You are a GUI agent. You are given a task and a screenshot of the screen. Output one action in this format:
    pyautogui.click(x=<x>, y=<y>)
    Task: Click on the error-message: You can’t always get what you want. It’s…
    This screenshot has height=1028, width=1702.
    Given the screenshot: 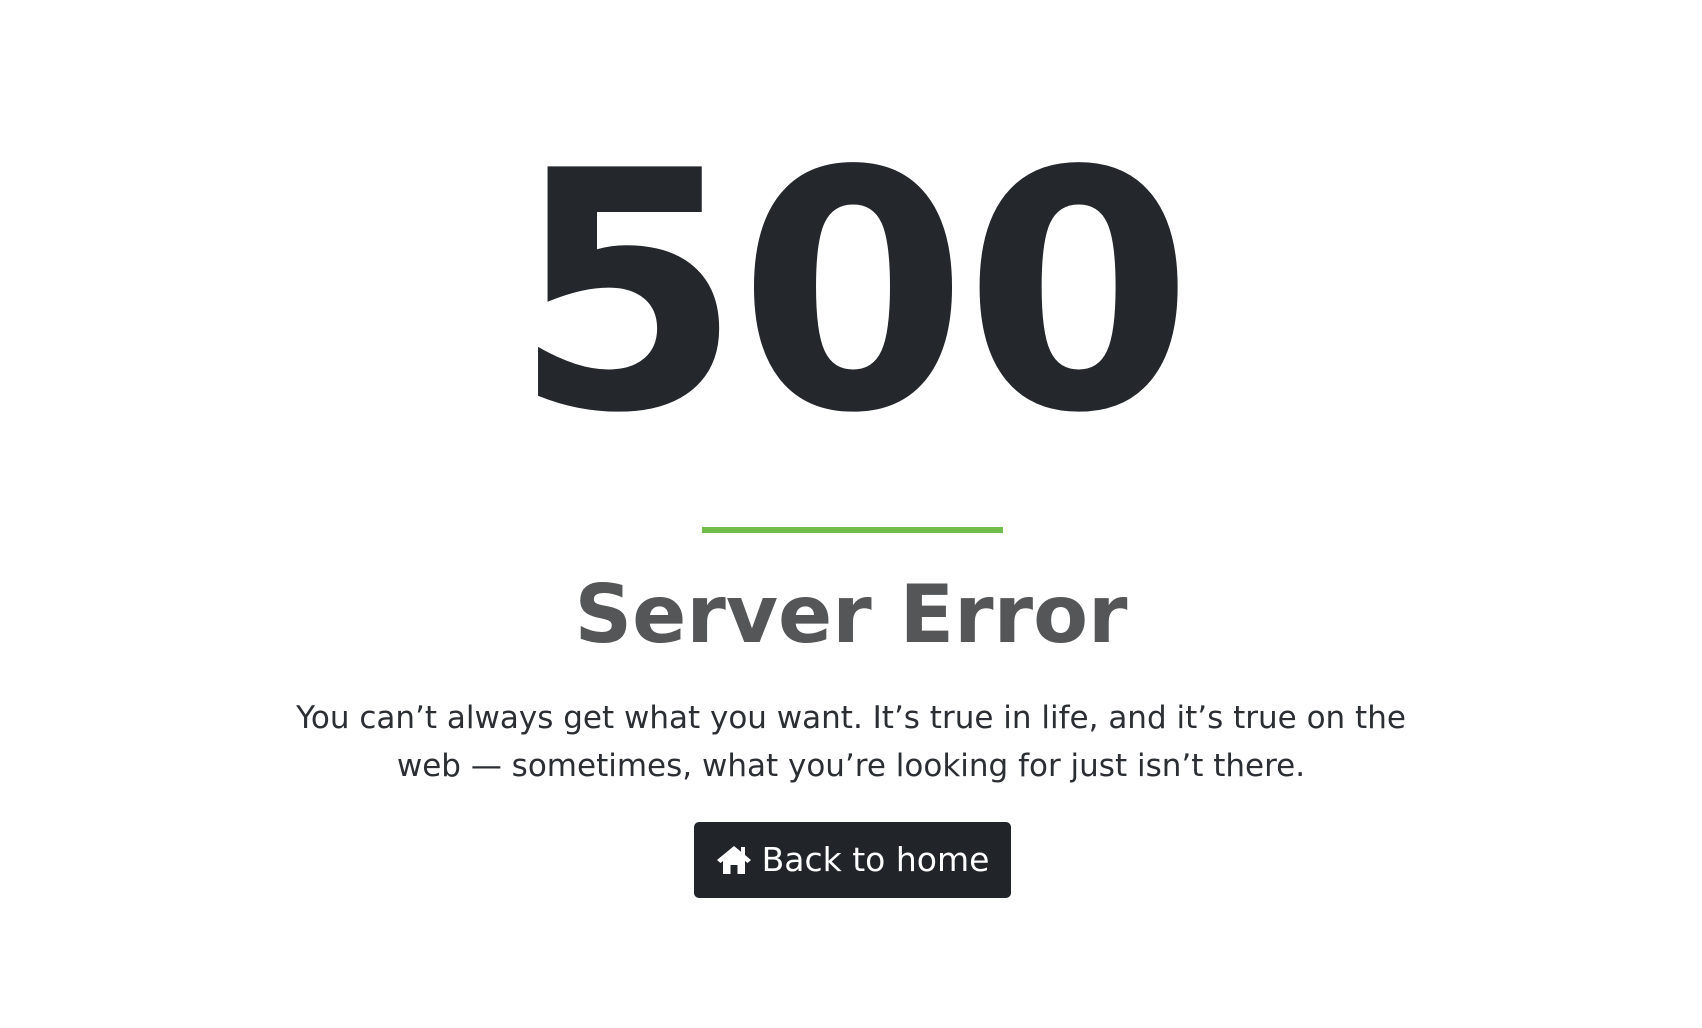 What is the action you would take?
    pyautogui.click(x=851, y=742)
    